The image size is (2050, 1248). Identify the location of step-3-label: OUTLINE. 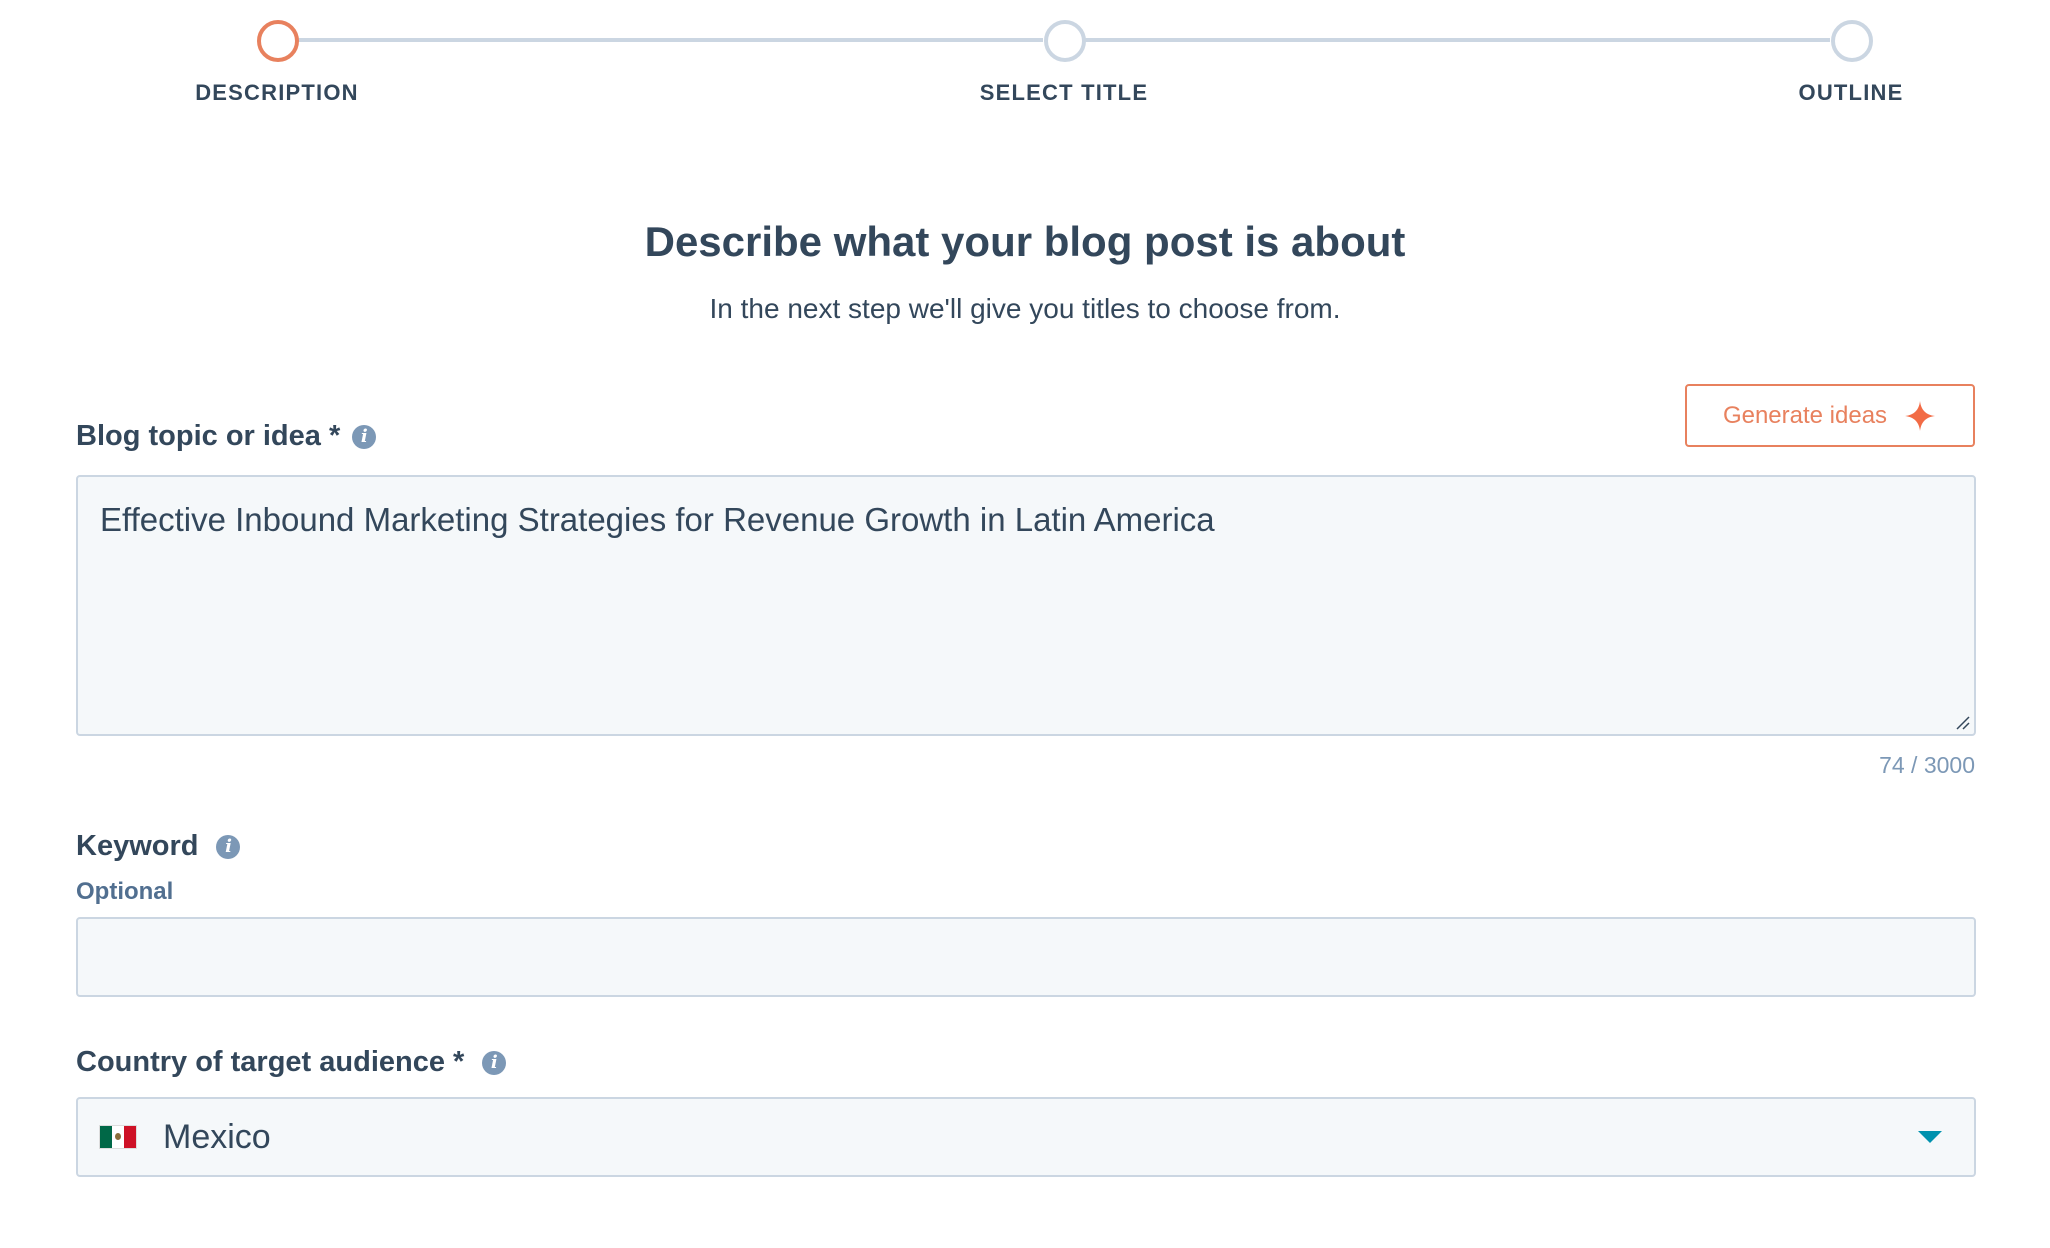
(1851, 92).